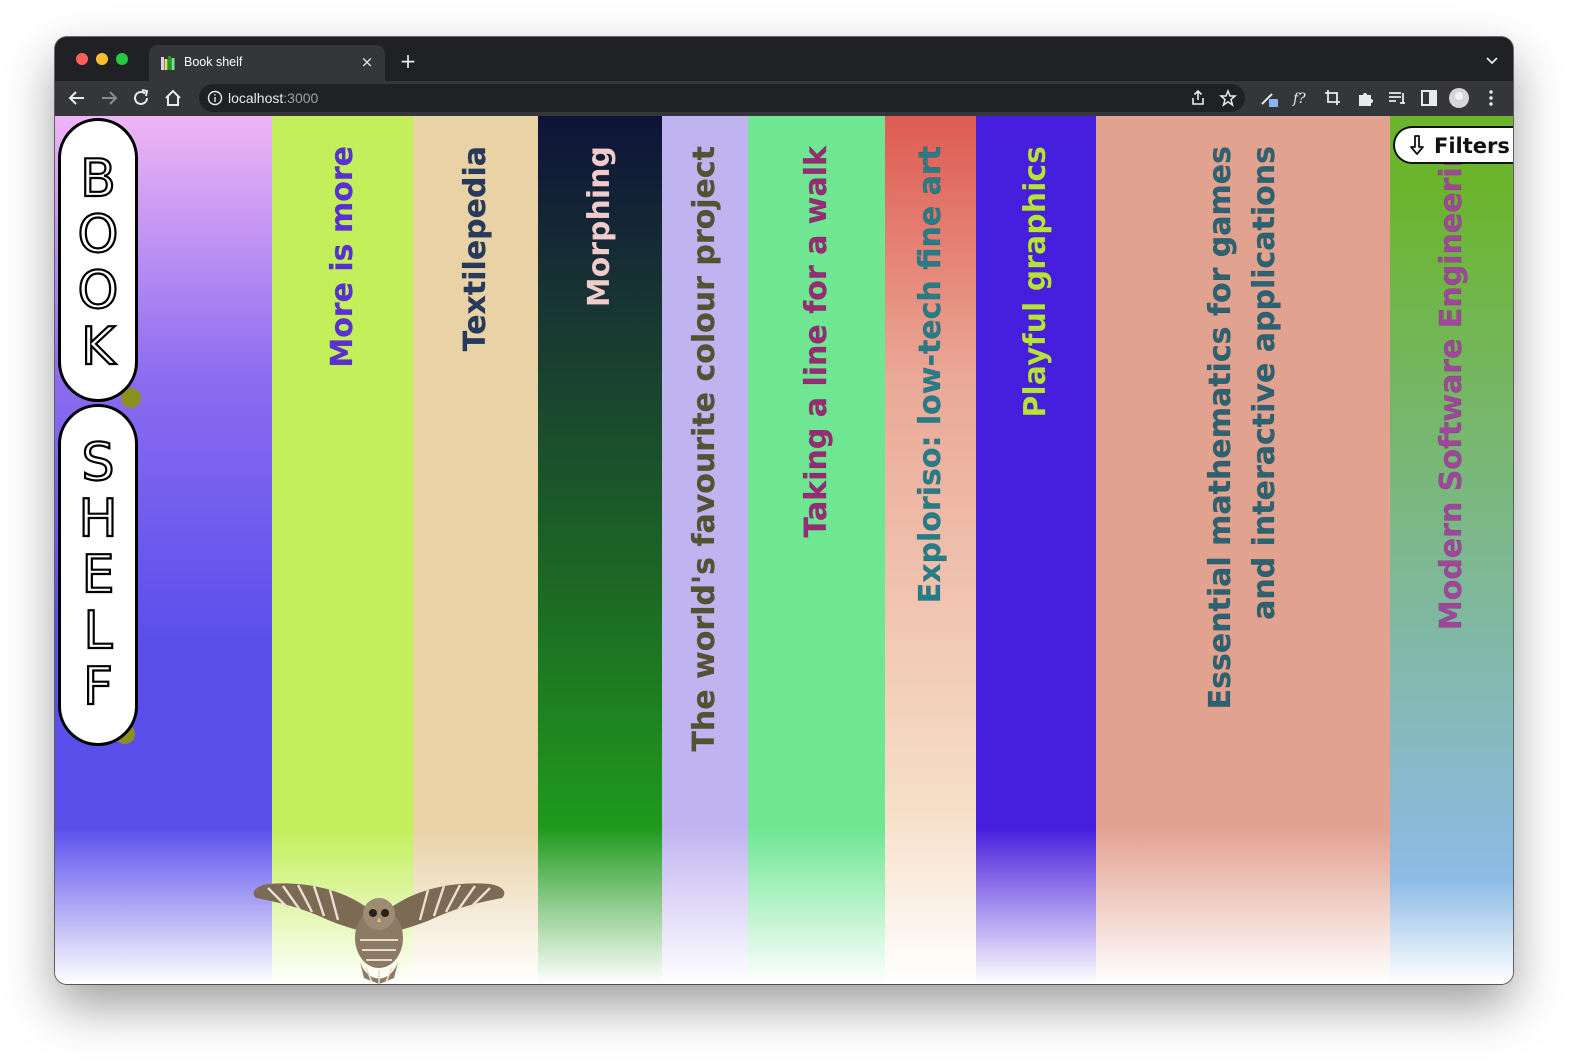 Image resolution: width=1577 pixels, height=1063 pixels. What do you see at coordinates (475, 249) in the screenshot?
I see `book-title: Textilepedia` at bounding box center [475, 249].